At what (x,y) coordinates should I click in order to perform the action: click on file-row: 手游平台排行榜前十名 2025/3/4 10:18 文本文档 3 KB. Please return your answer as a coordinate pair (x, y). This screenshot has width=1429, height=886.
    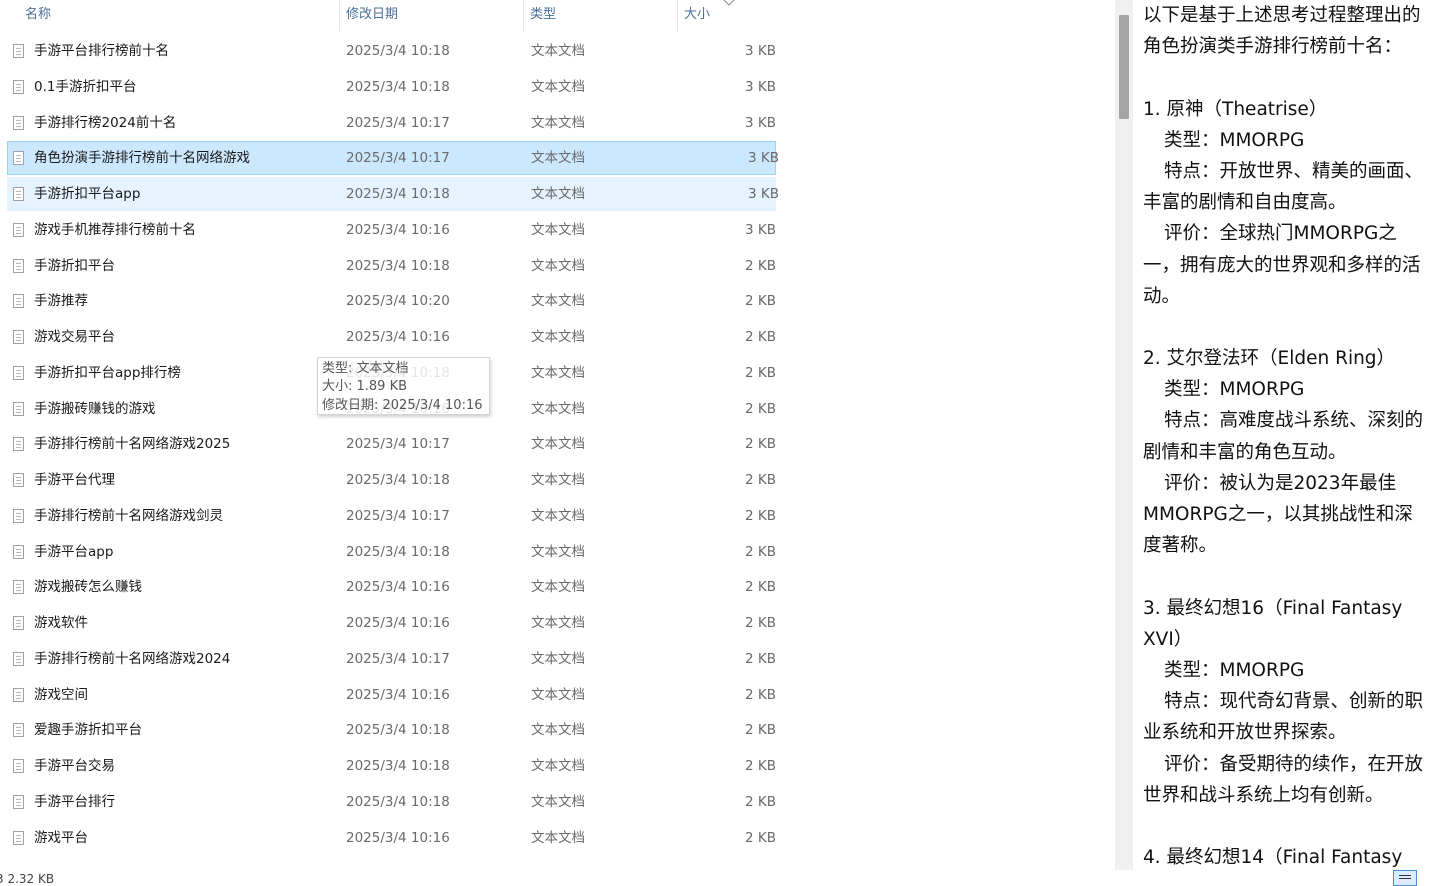
    Looking at the image, I should click on (390, 51).